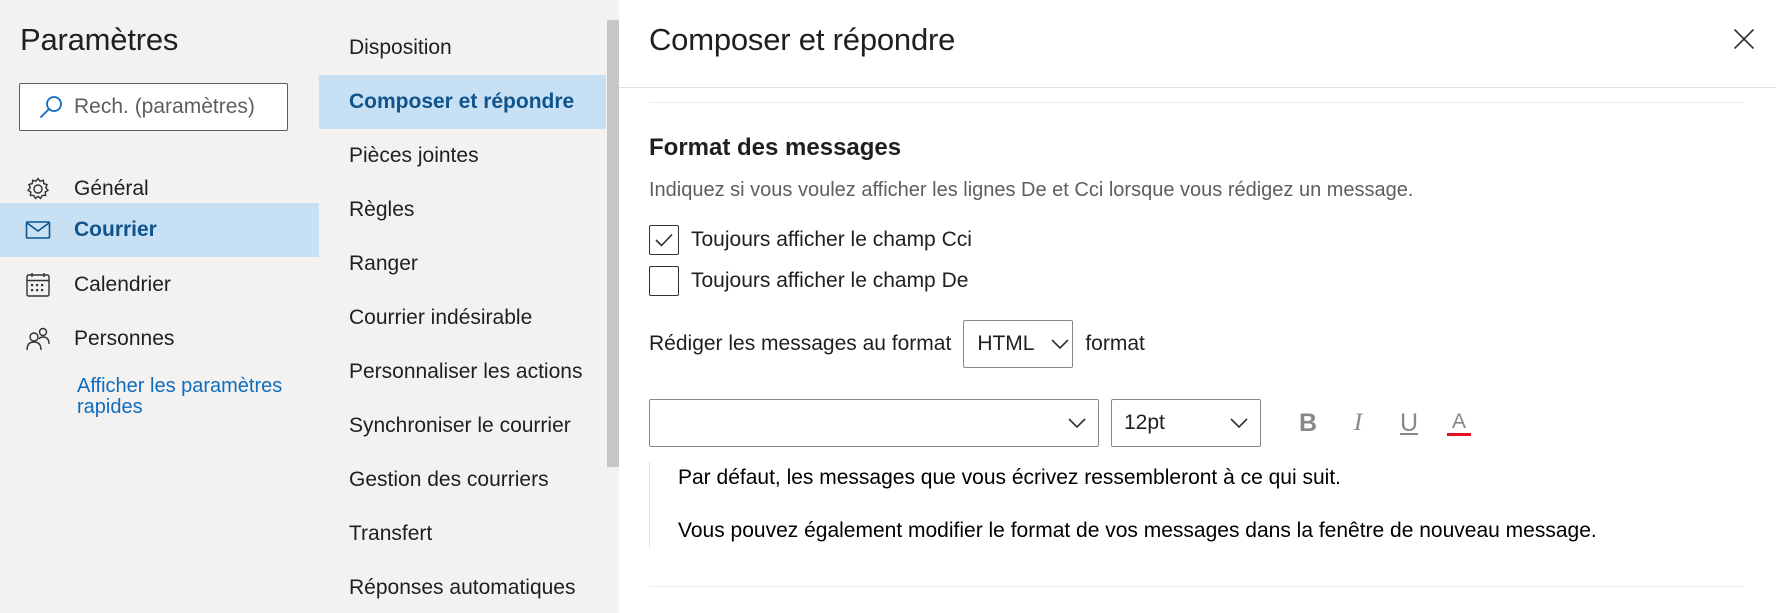 This screenshot has width=1776, height=613. I want to click on bold-icon: B, so click(1308, 422).